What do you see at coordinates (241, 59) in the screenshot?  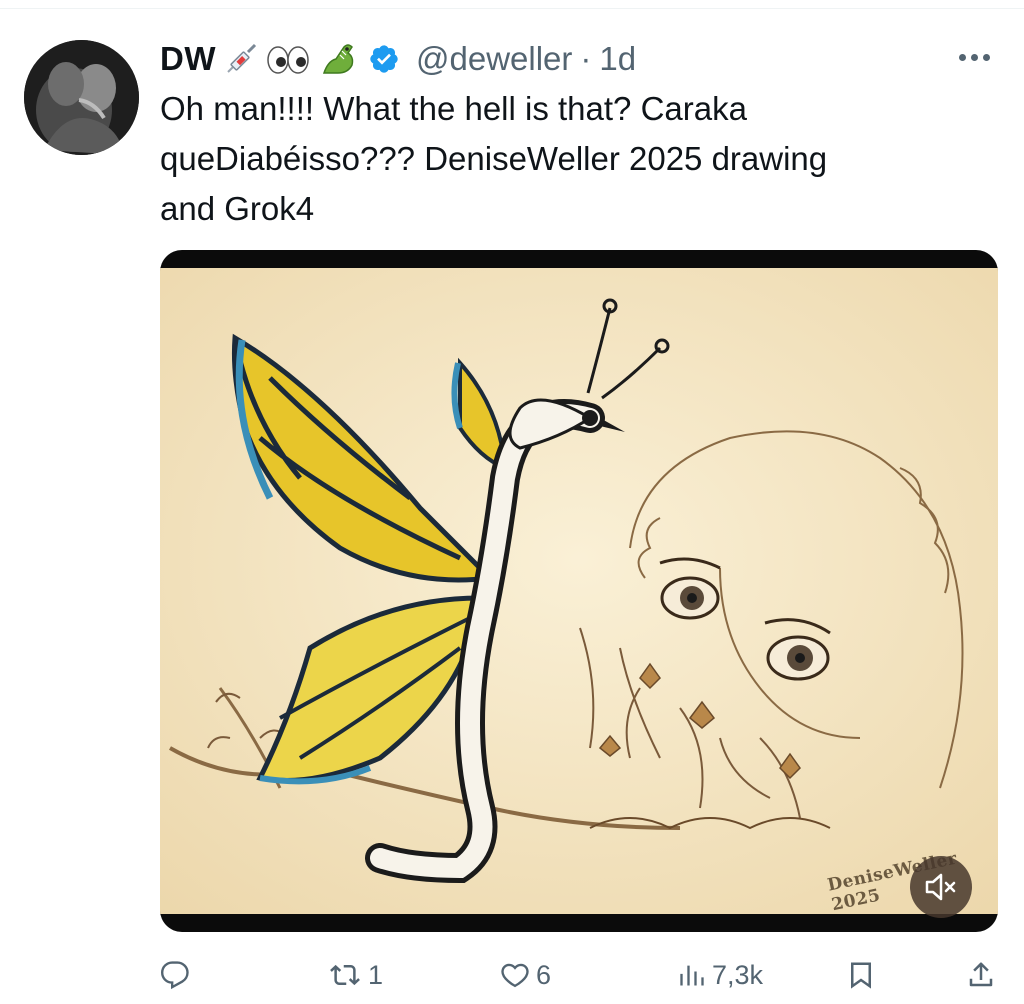 I see `syringe-emoji-icon` at bounding box center [241, 59].